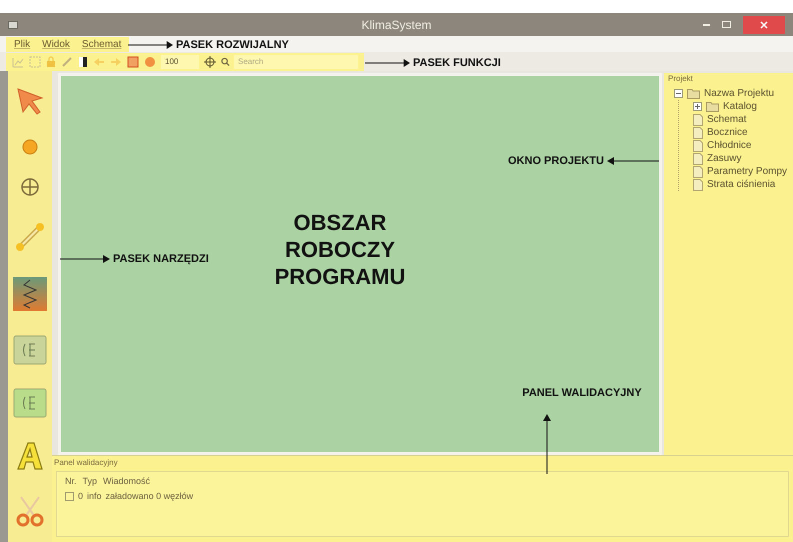 The width and height of the screenshot is (793, 542). Describe the element at coordinates (340, 249) in the screenshot. I see `canvas-label: OBSZAR ROBOCZY PROGRAMU` at that location.